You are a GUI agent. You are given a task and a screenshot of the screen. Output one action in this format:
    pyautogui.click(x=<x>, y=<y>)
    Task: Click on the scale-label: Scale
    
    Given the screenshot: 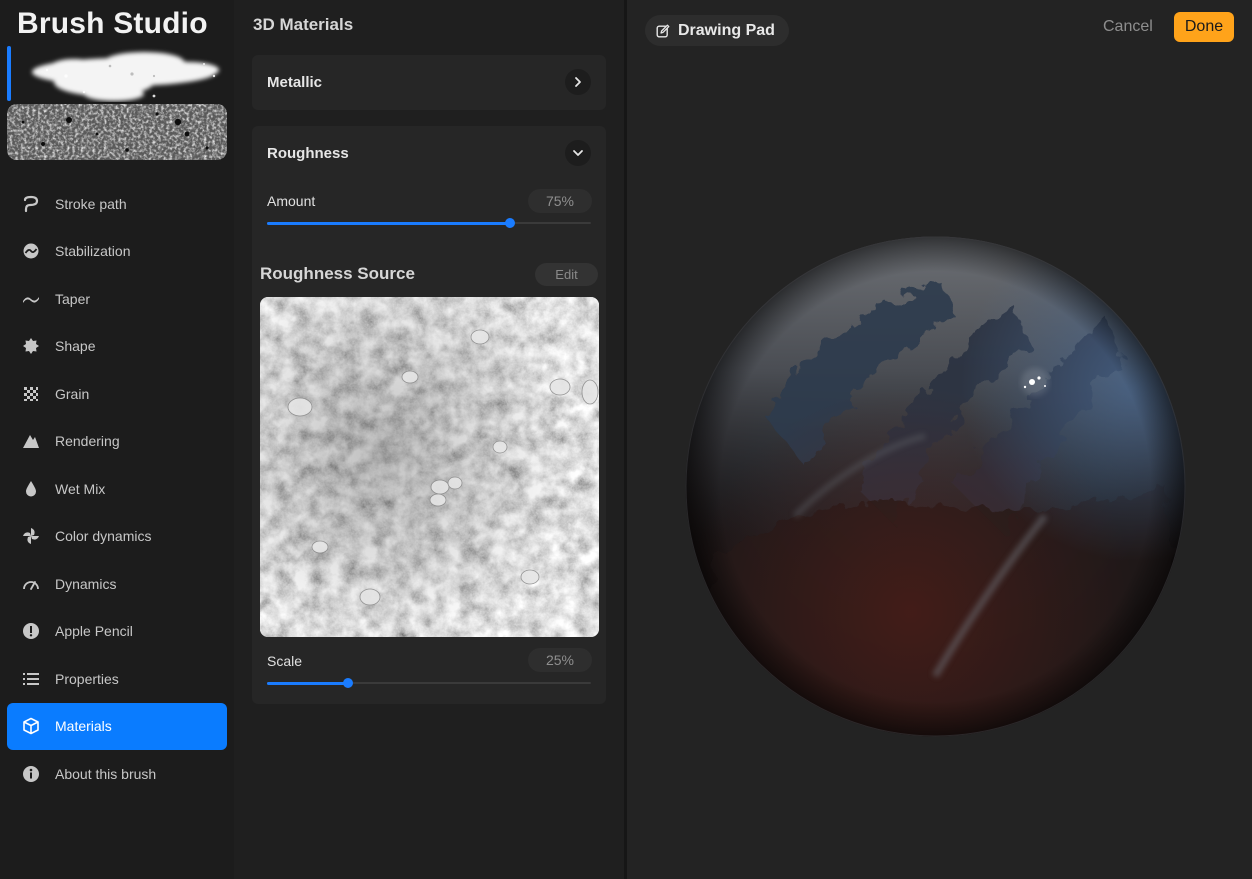 What is the action you would take?
    pyautogui.click(x=285, y=661)
    